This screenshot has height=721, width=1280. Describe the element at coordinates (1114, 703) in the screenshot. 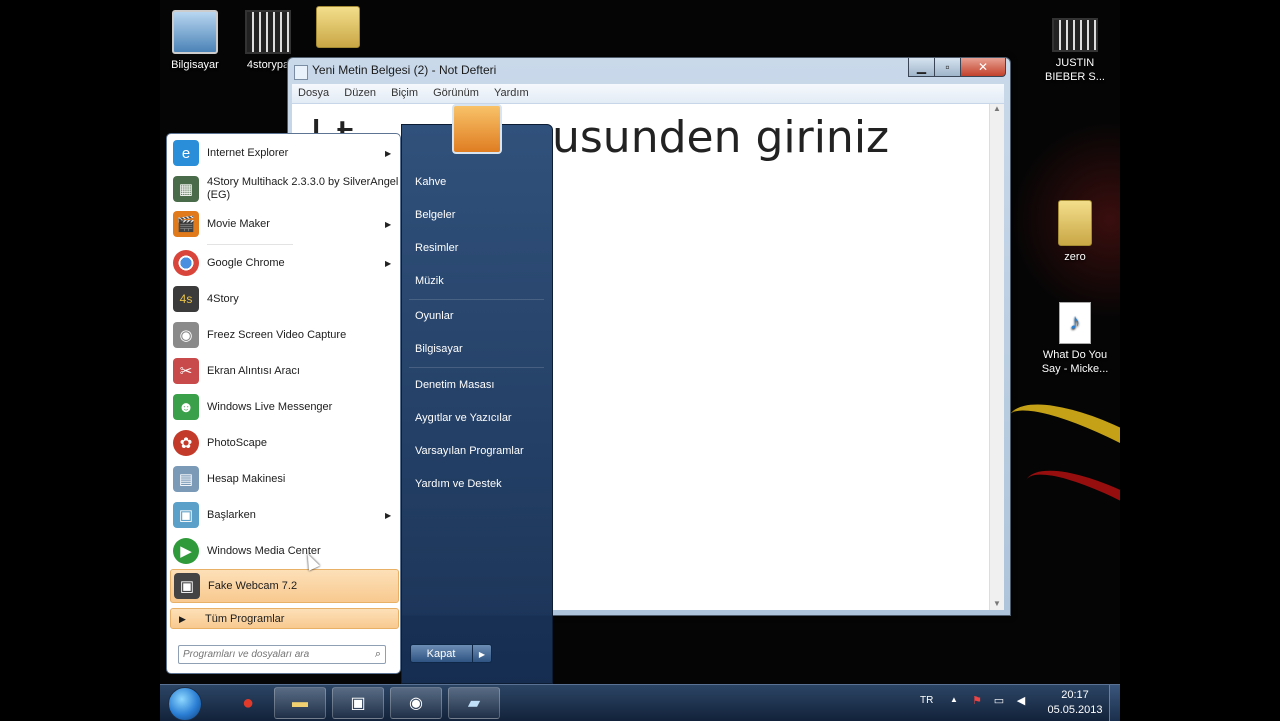

I see `show-desktop-button` at that location.